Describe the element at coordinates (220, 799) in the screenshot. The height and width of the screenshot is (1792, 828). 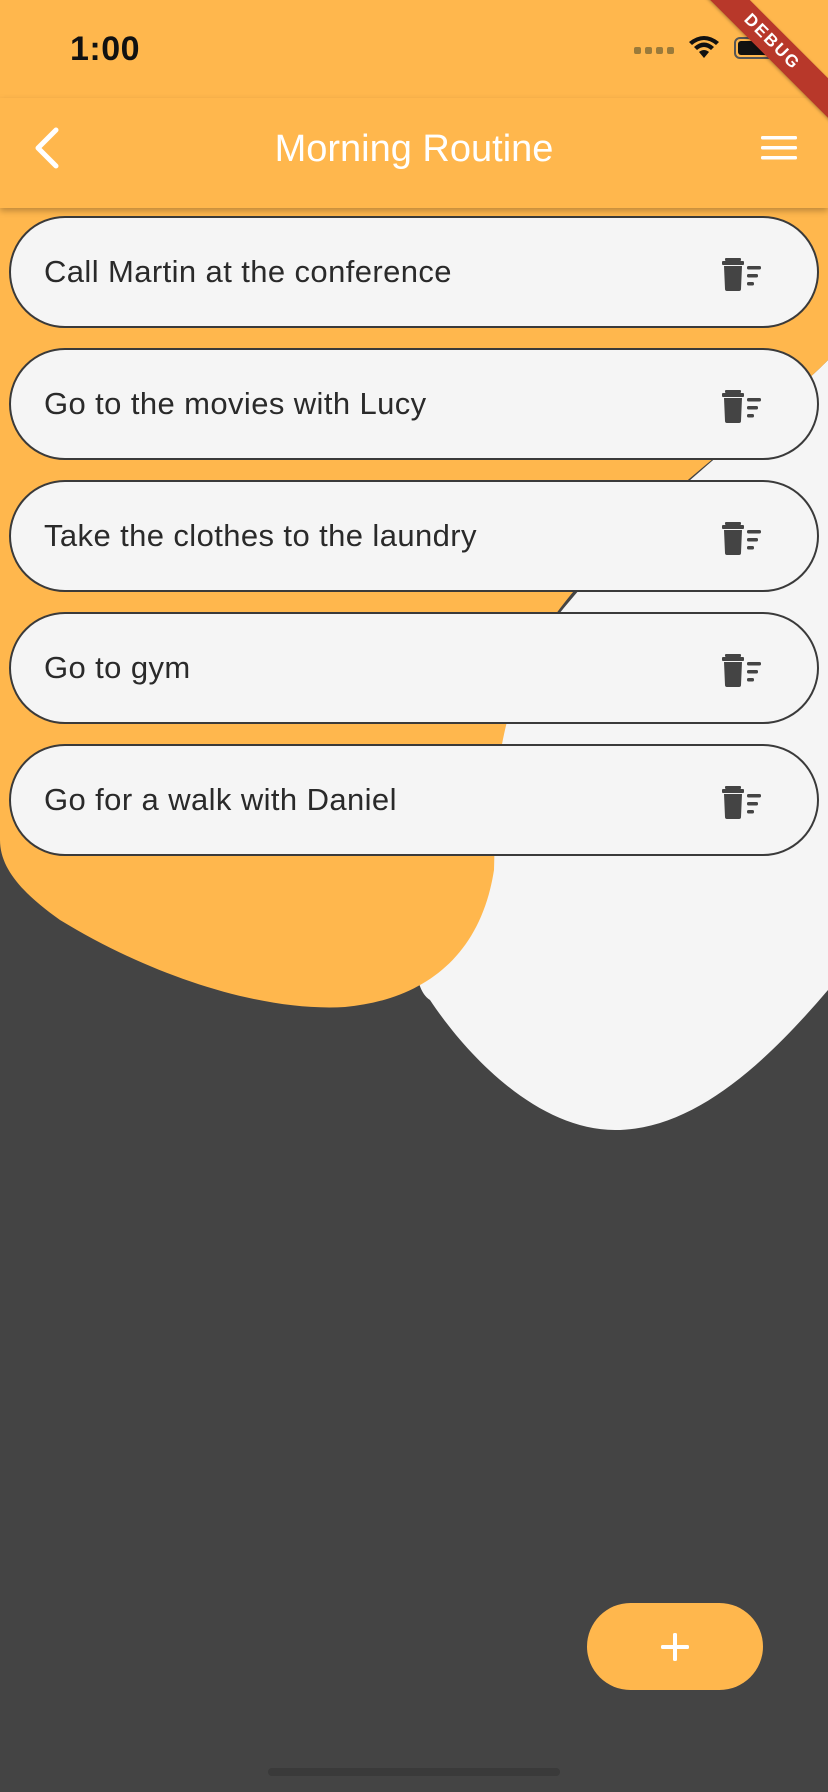
I see `task-label: Go for a walk with Daniel` at that location.